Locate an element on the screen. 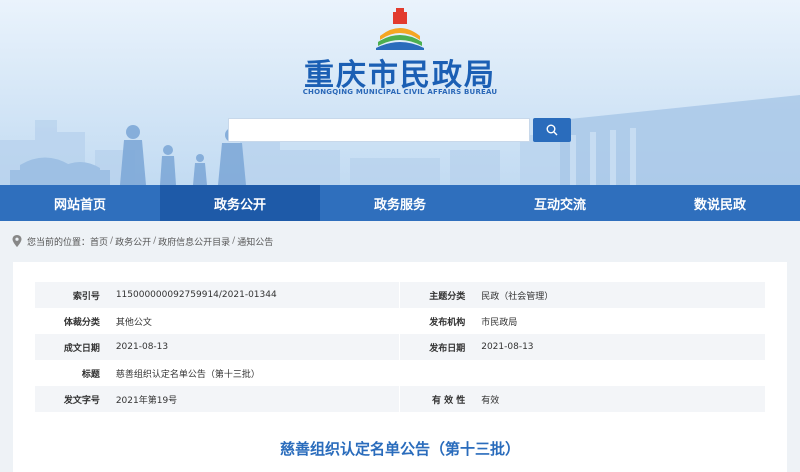 This screenshot has width=800, height=472. location-pin-icon is located at coordinates (17, 241).